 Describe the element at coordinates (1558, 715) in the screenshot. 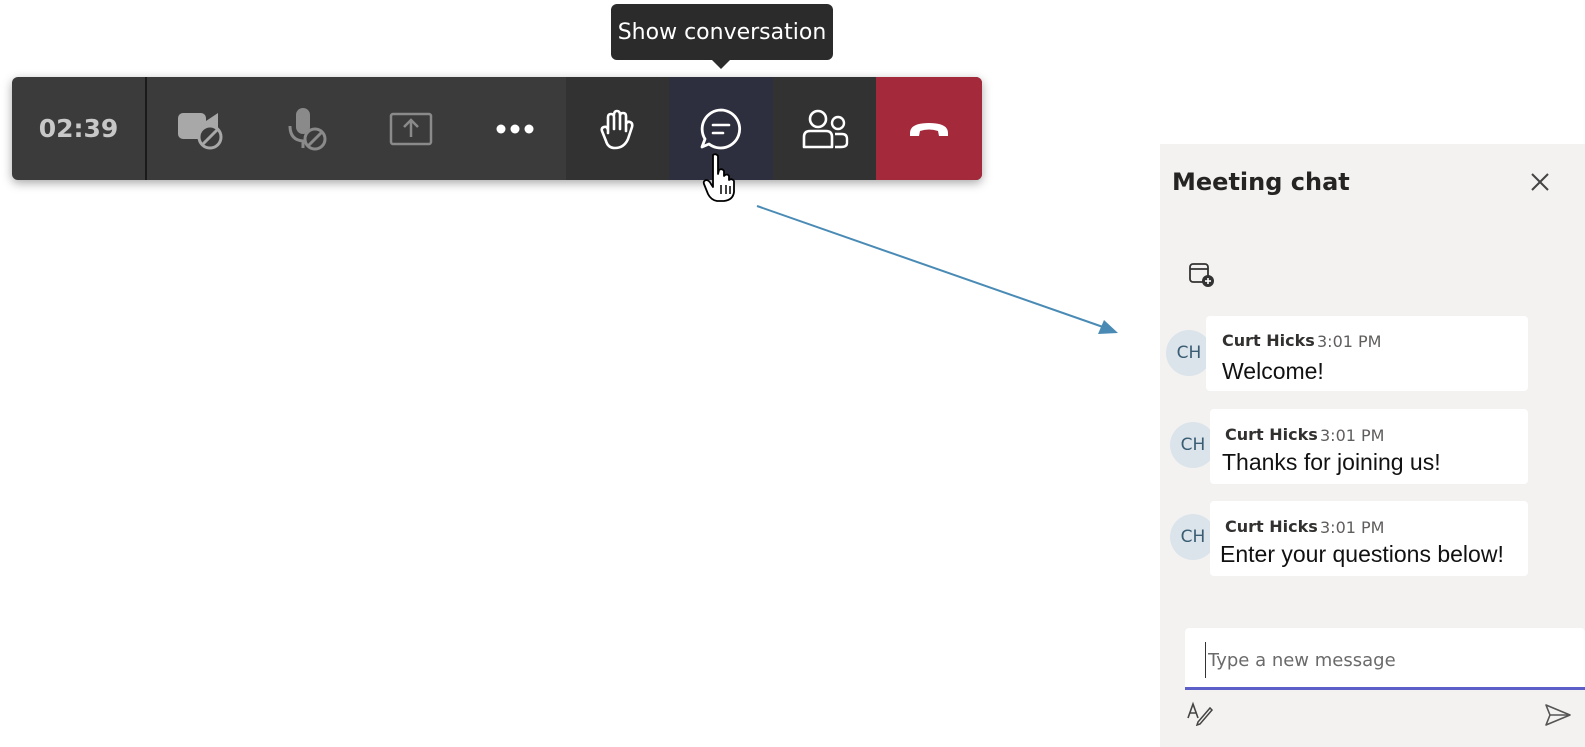

I see `send-icon` at that location.